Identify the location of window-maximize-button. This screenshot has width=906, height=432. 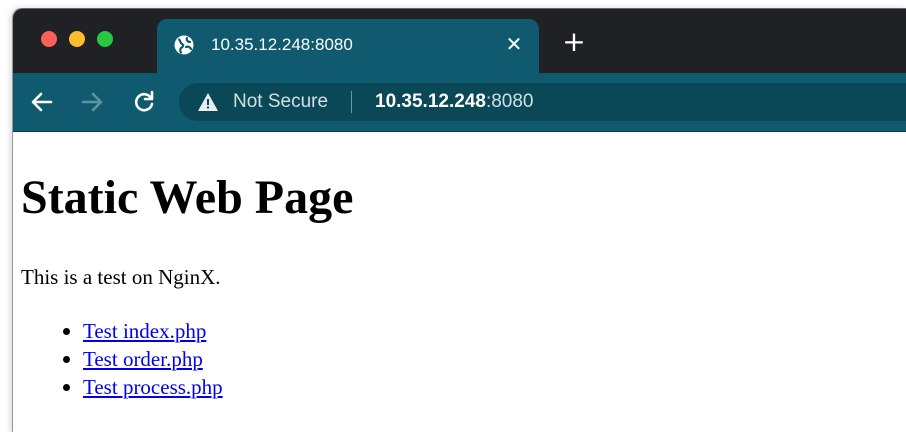
(105, 39).